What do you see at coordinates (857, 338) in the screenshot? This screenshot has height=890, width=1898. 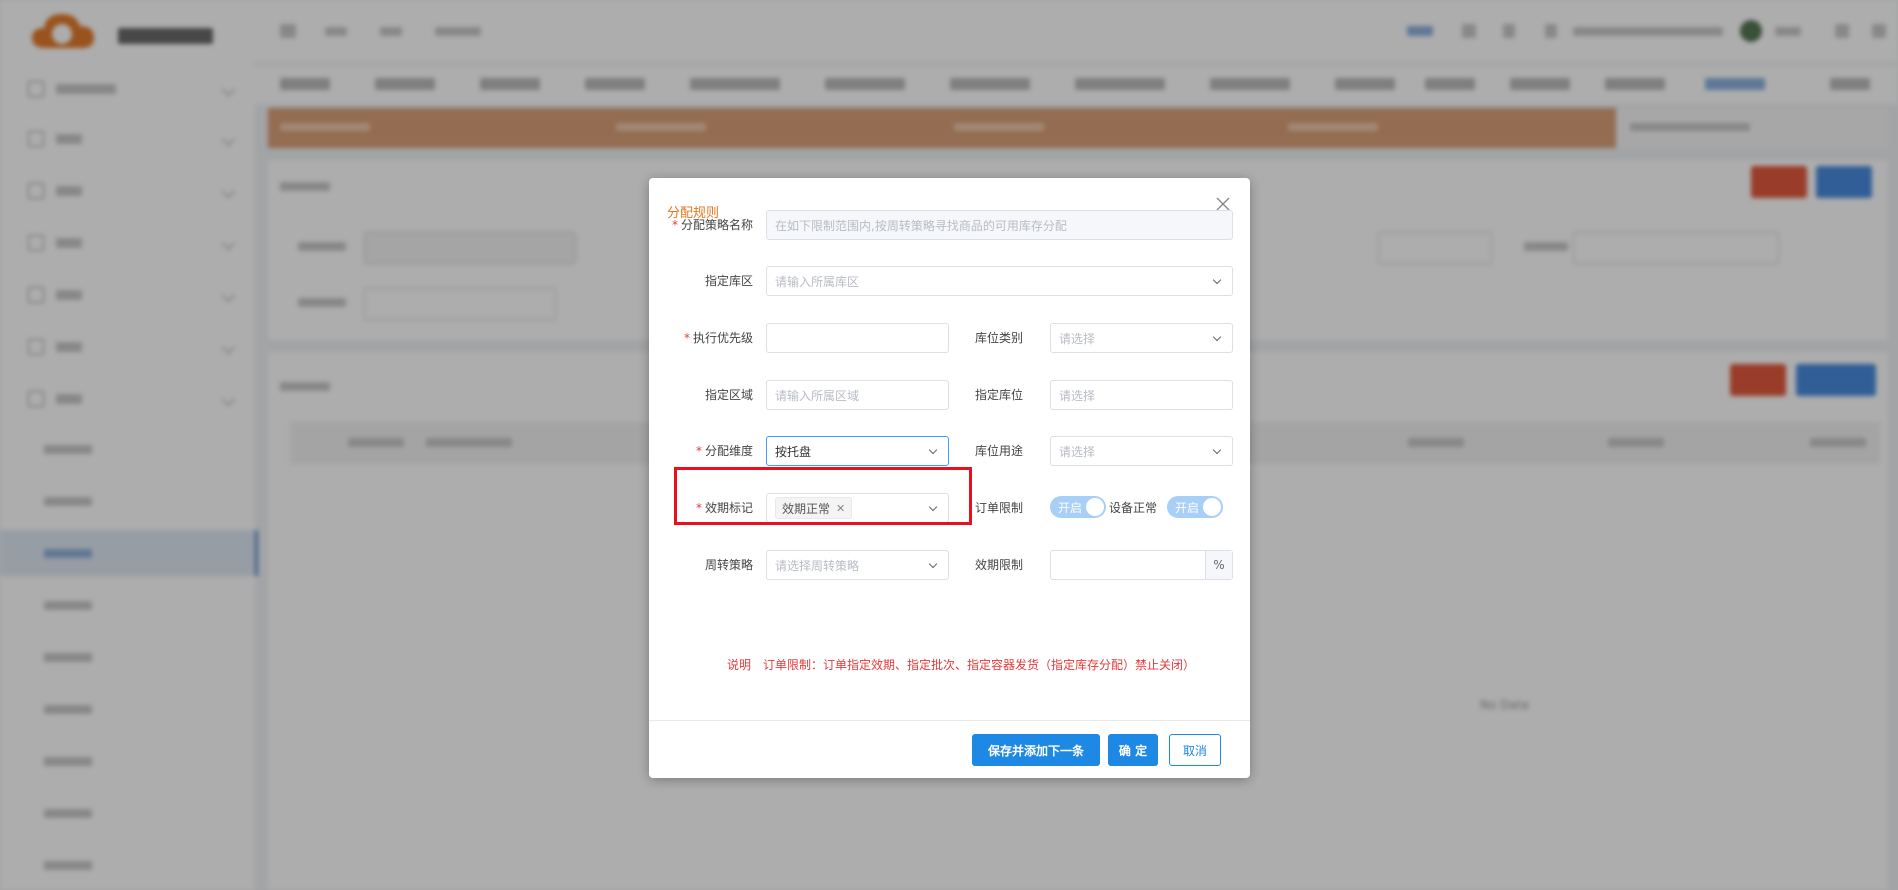 I see `priority-input` at bounding box center [857, 338].